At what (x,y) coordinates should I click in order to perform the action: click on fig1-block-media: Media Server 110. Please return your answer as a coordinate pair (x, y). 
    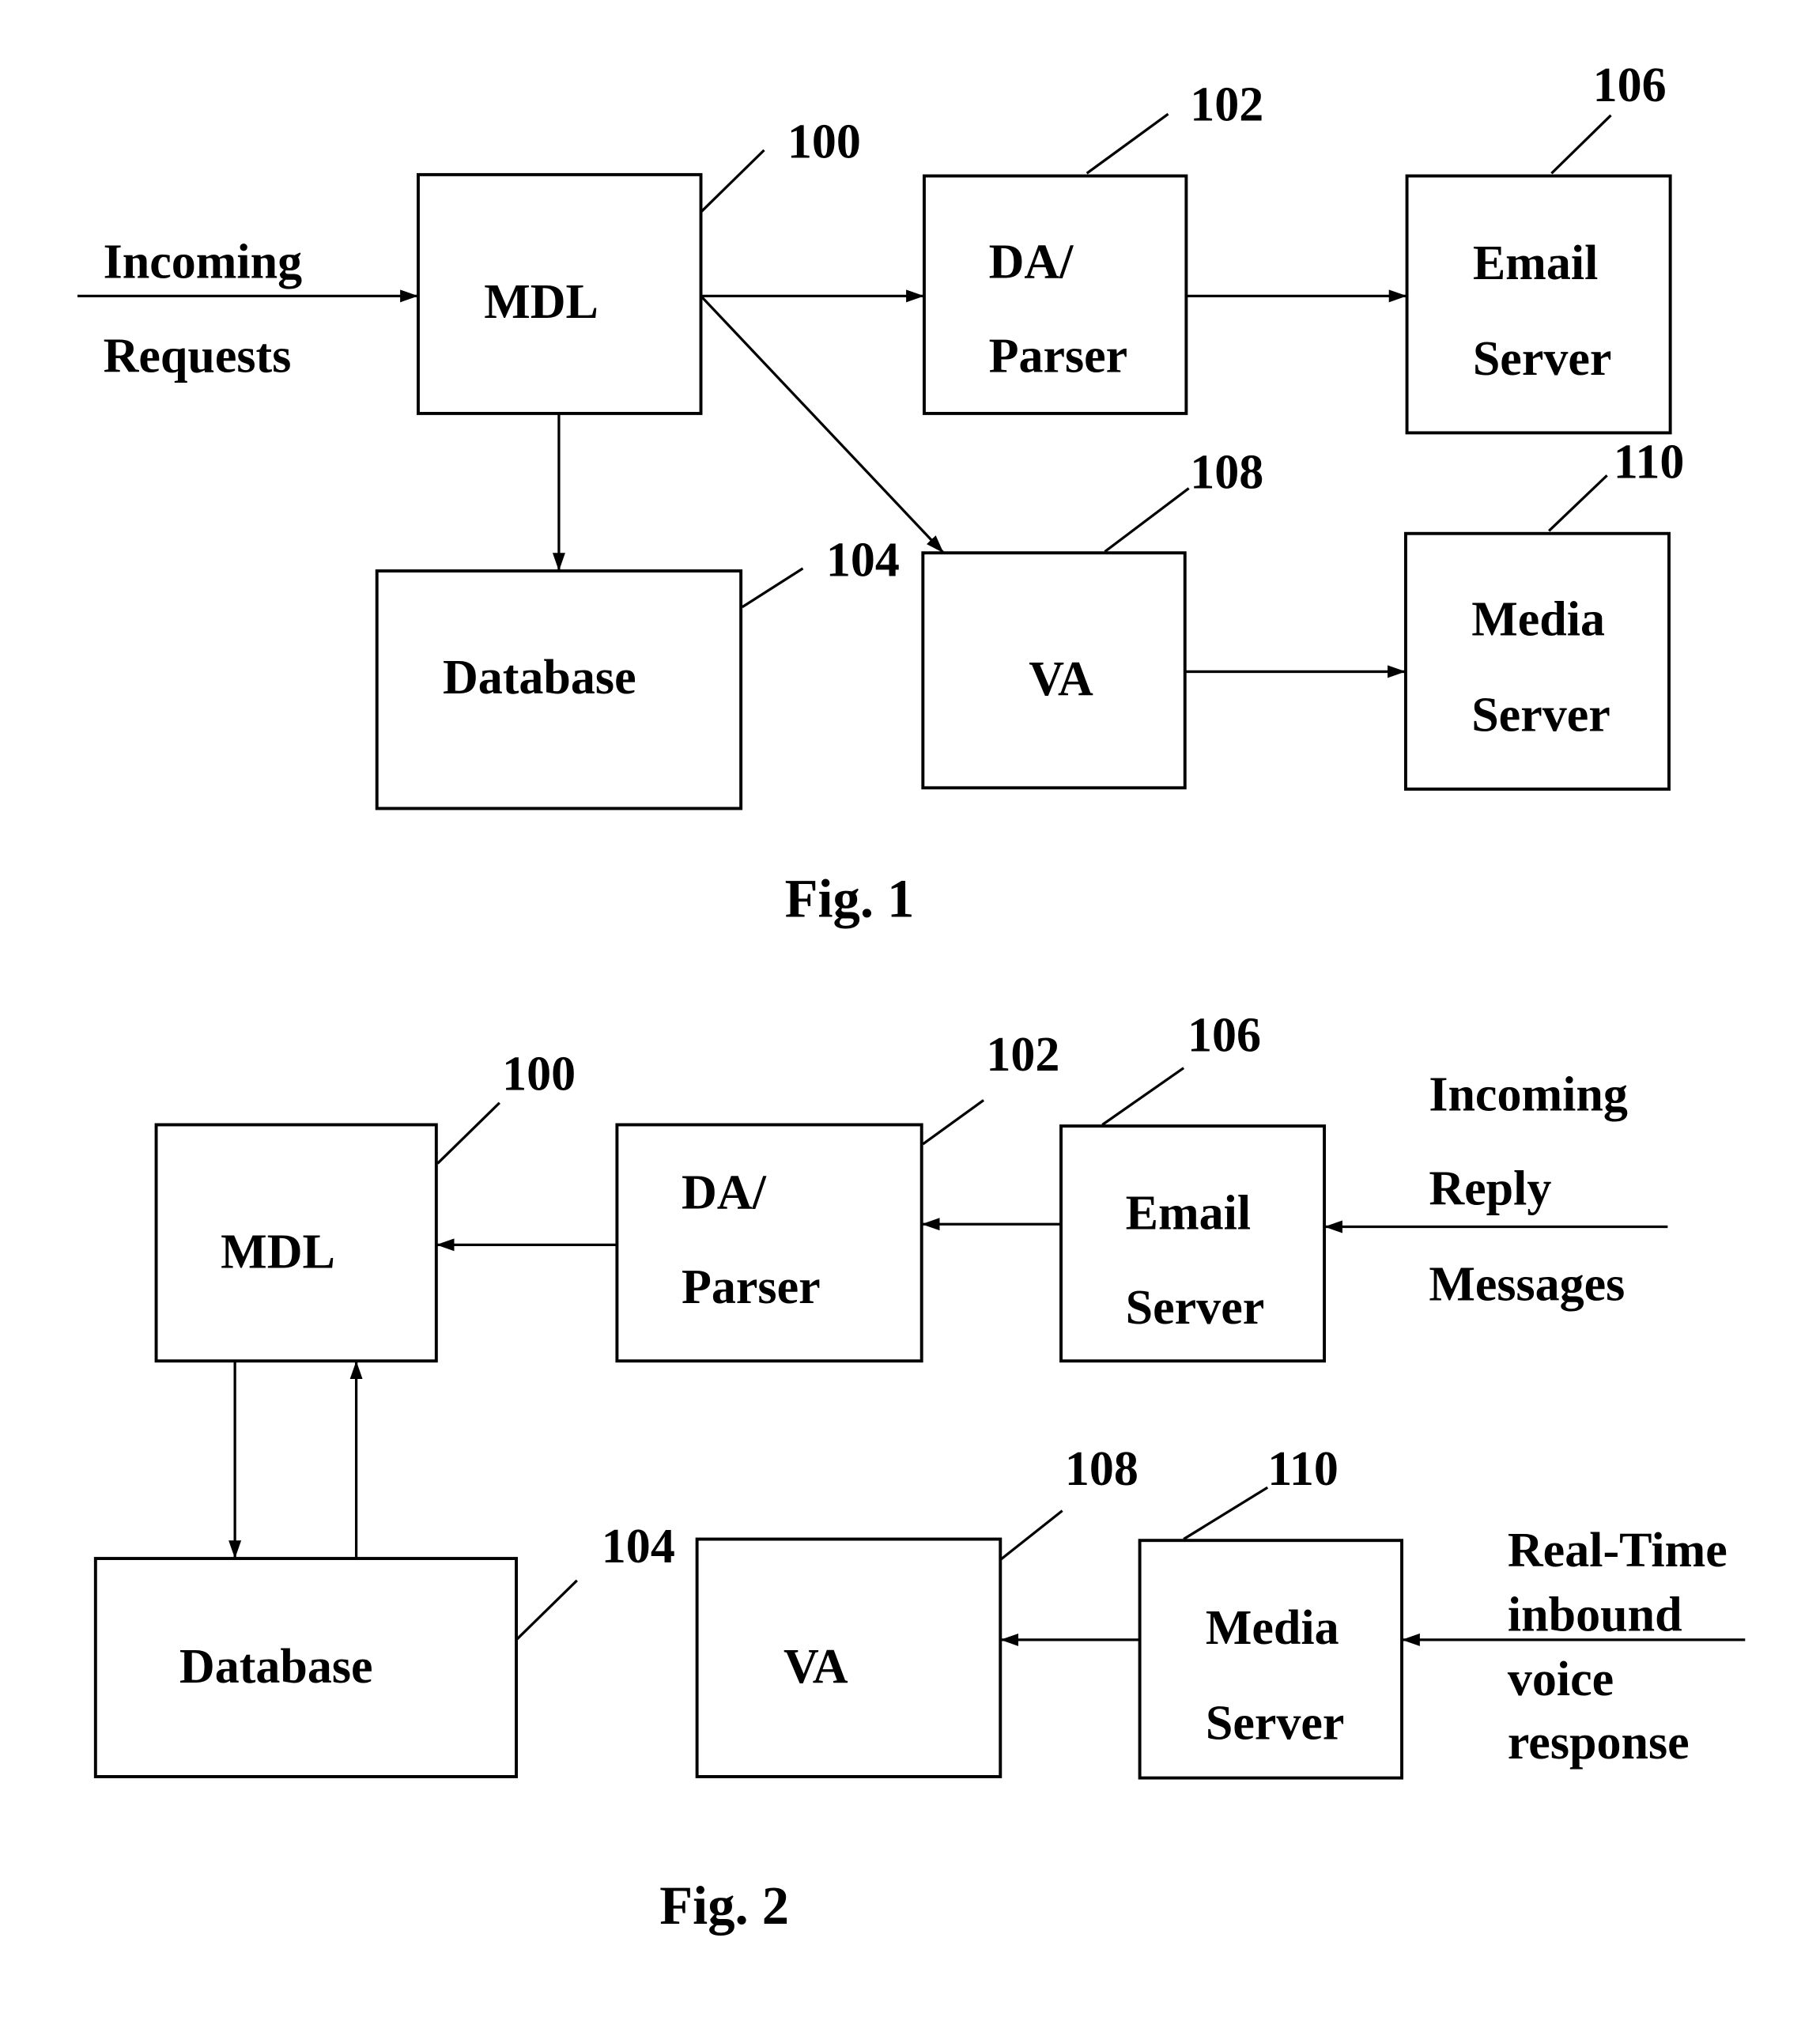
    Looking at the image, I should click on (1544, 613).